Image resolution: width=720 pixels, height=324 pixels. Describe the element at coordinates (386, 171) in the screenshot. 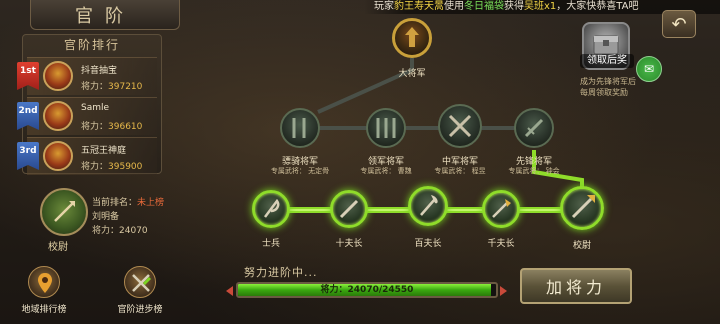

I see `exclusive-hero: 专属武将： 曹魏` at that location.